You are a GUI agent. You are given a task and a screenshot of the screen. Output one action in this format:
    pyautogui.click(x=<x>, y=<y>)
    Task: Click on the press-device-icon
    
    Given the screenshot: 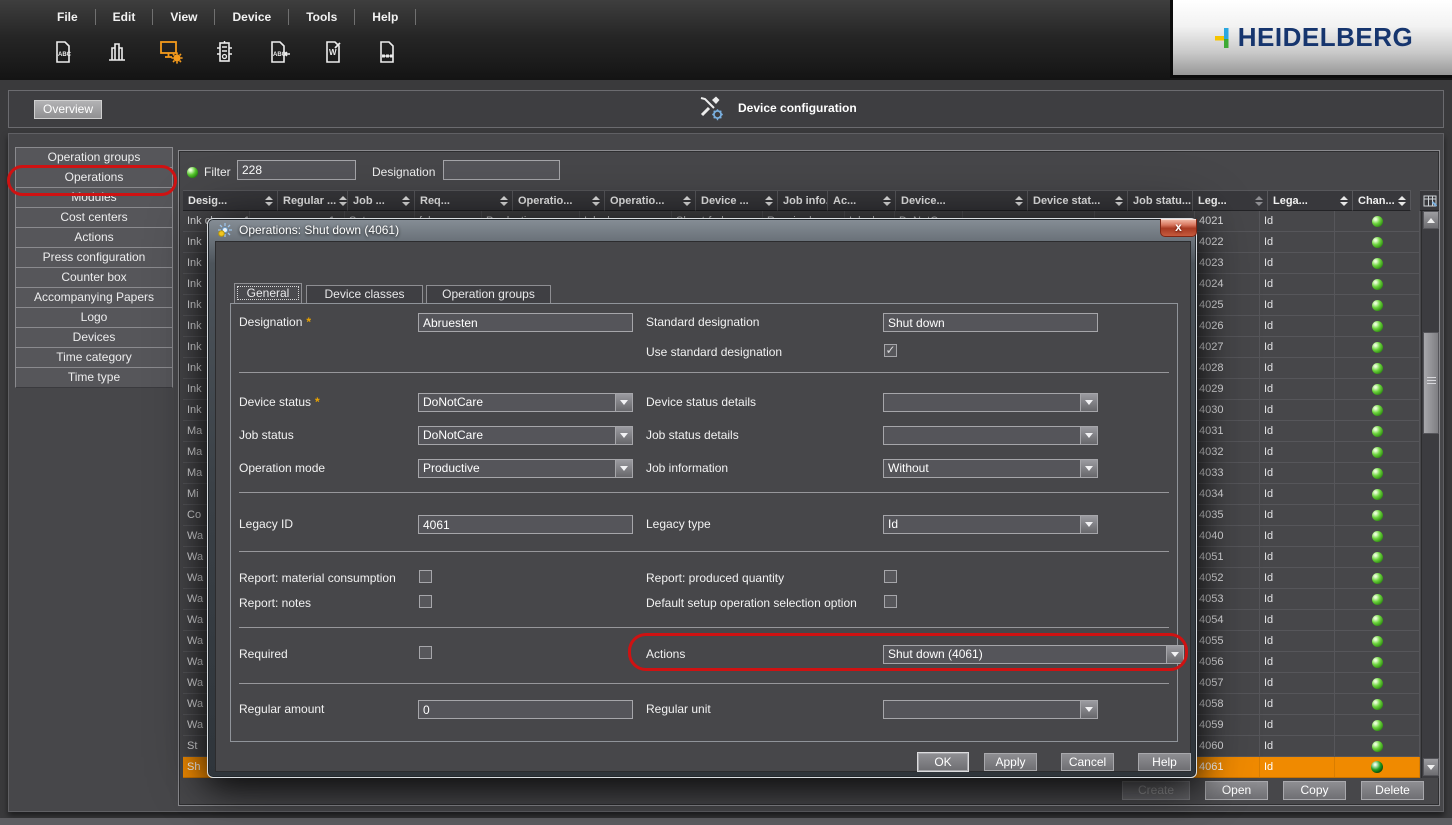 What is the action you would take?
    pyautogui.click(x=225, y=52)
    